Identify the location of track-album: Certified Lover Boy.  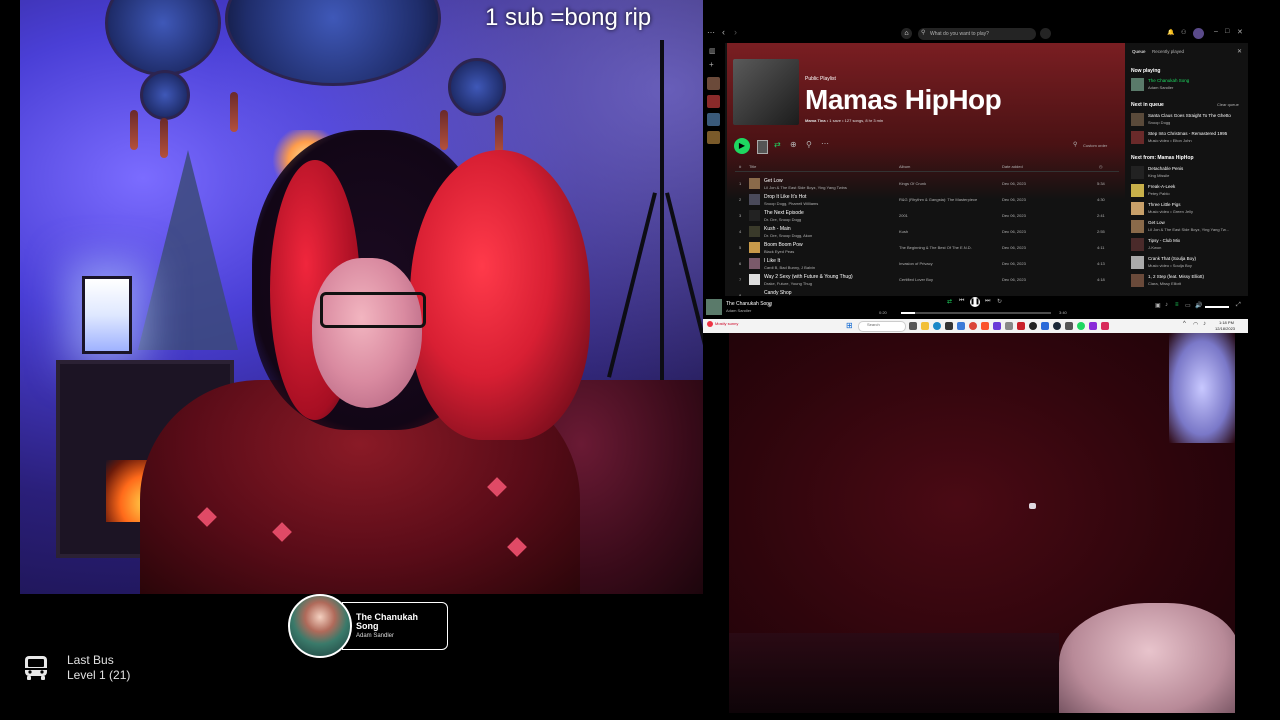
(916, 279).